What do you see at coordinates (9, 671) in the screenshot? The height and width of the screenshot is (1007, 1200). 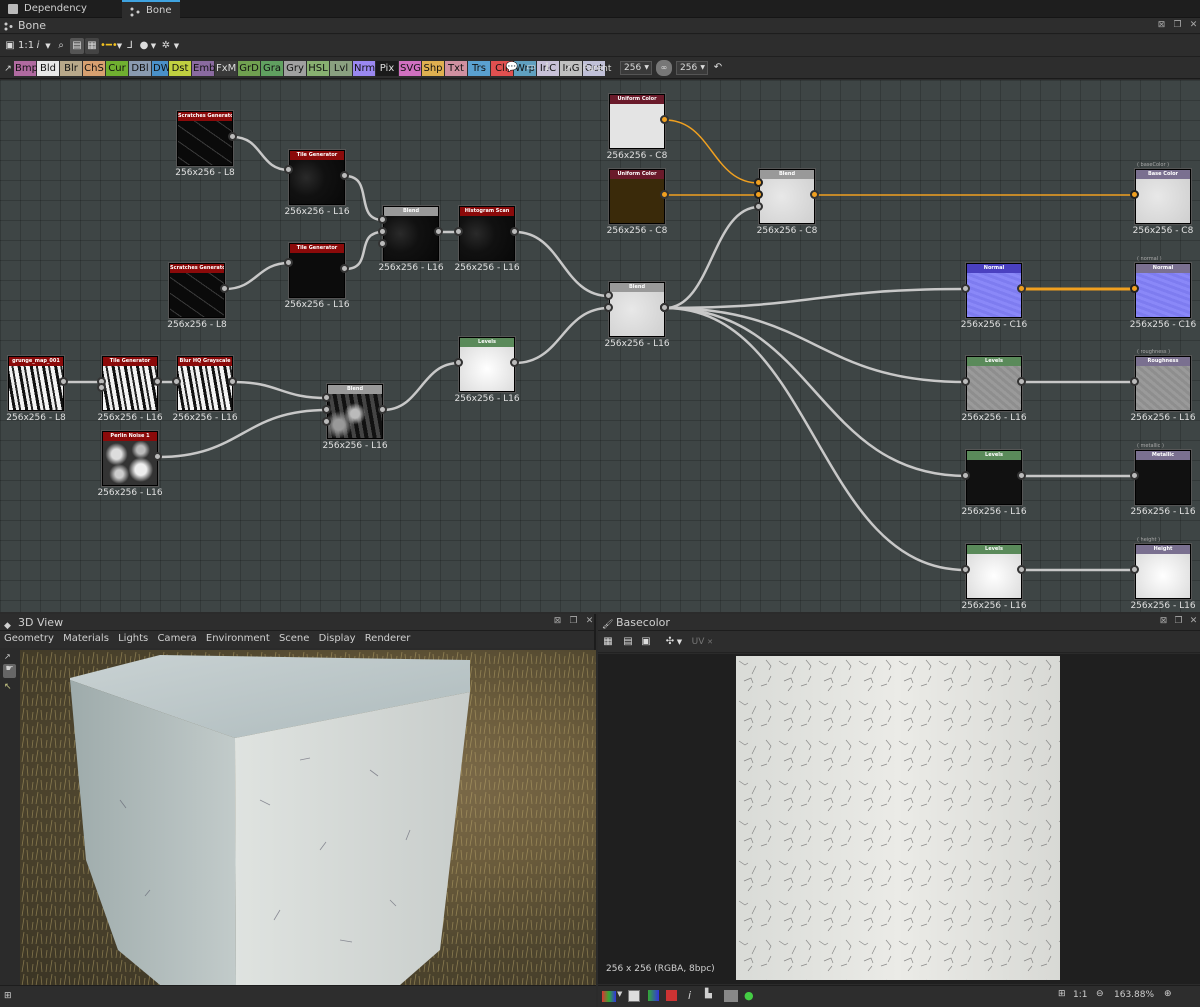 I see `camera-tool-icon: ☛` at bounding box center [9, 671].